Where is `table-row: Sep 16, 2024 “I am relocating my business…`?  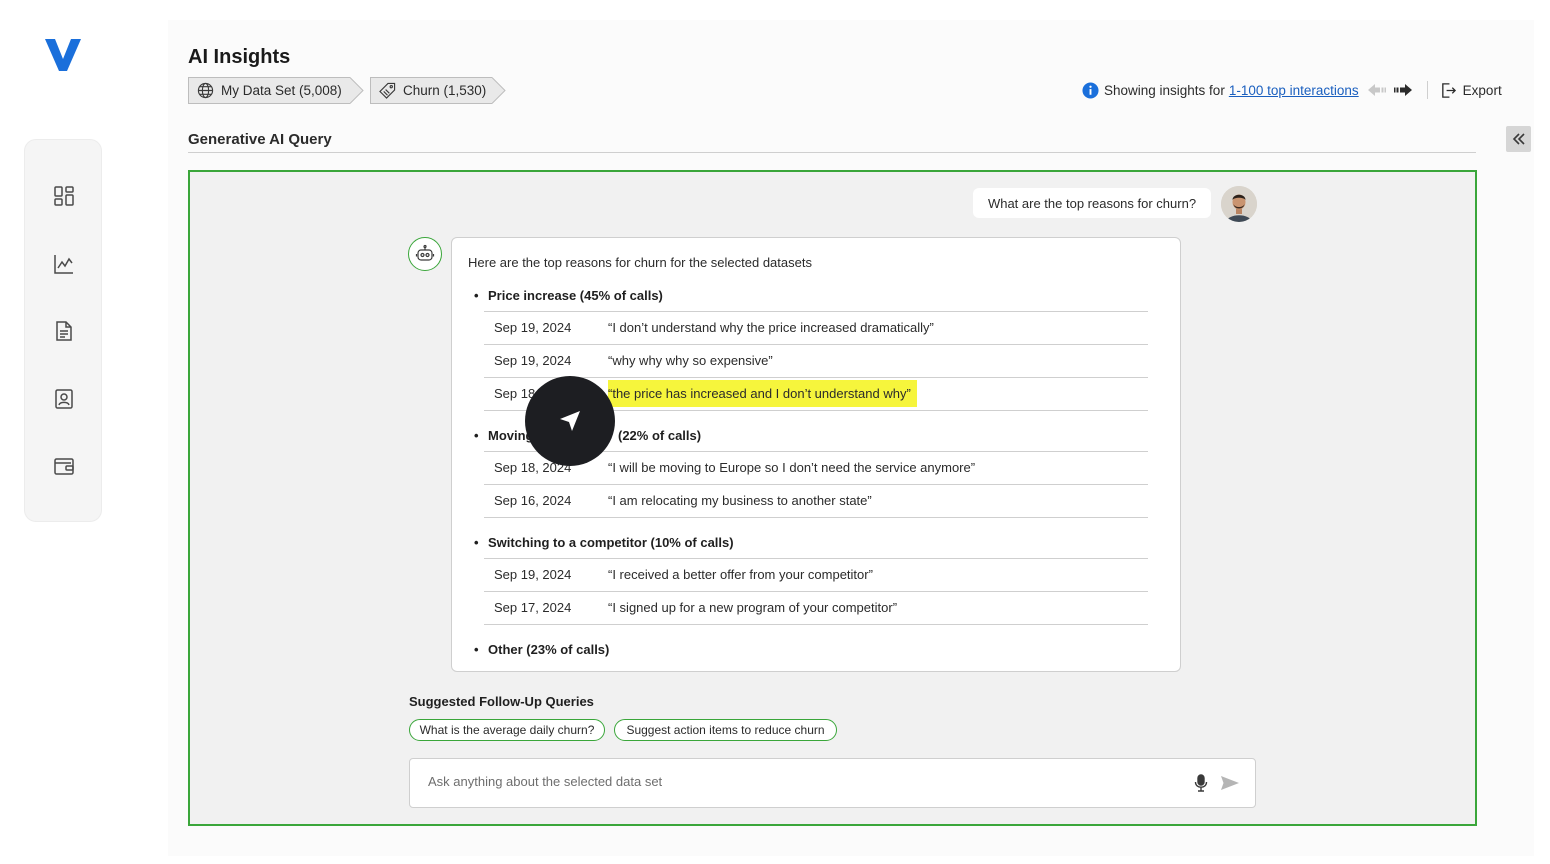 table-row: Sep 16, 2024 “I am relocating my business… is located at coordinates (816, 501).